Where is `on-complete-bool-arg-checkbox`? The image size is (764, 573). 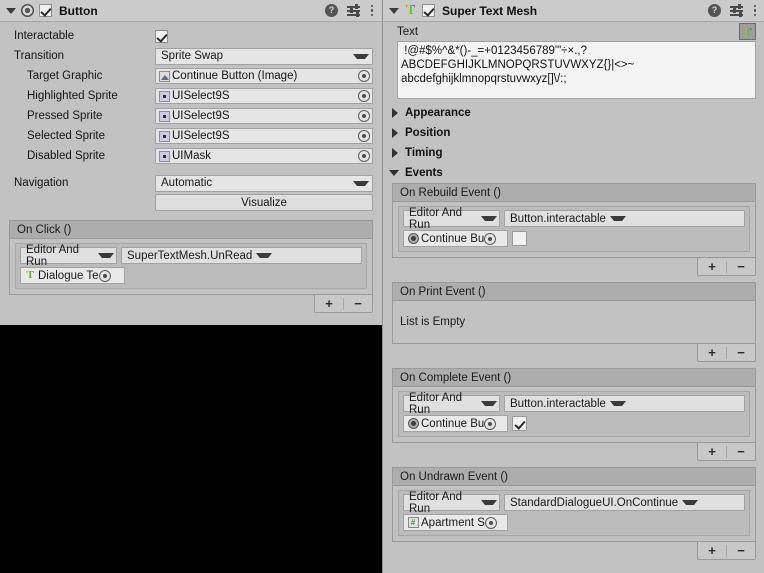 on-complete-bool-arg-checkbox is located at coordinates (519, 423).